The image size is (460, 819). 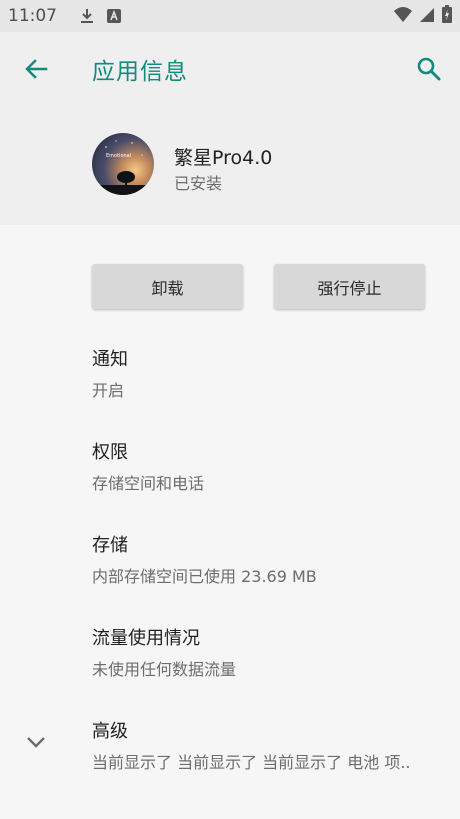 What do you see at coordinates (272, 652) in the screenshot?
I see `setting-data-usage: 流量使用情况 未使用任何数据流量` at bounding box center [272, 652].